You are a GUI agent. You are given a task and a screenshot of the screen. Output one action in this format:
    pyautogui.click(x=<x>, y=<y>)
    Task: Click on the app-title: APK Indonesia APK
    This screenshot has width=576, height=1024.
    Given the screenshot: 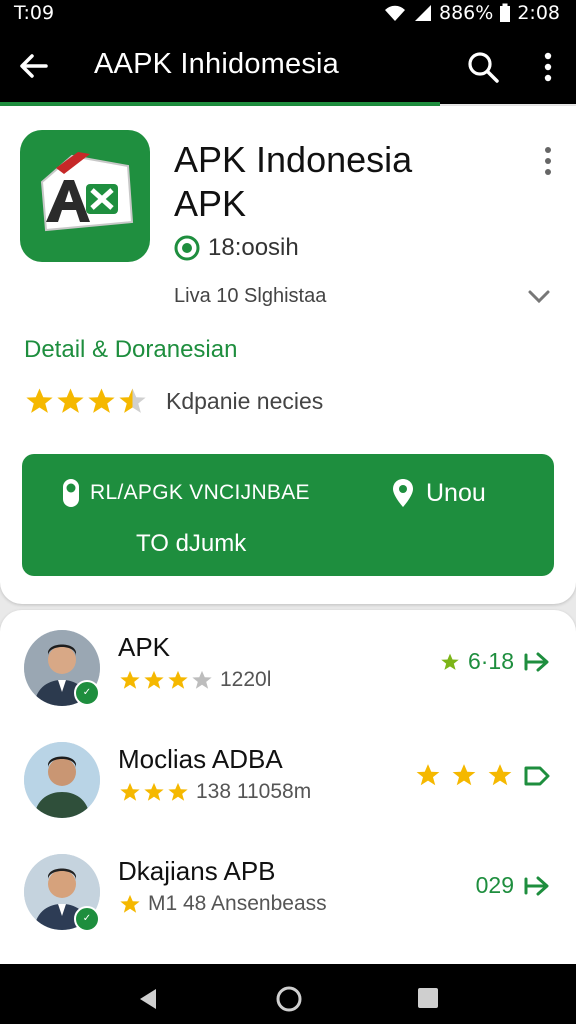 What is the action you would take?
    pyautogui.click(x=334, y=182)
    